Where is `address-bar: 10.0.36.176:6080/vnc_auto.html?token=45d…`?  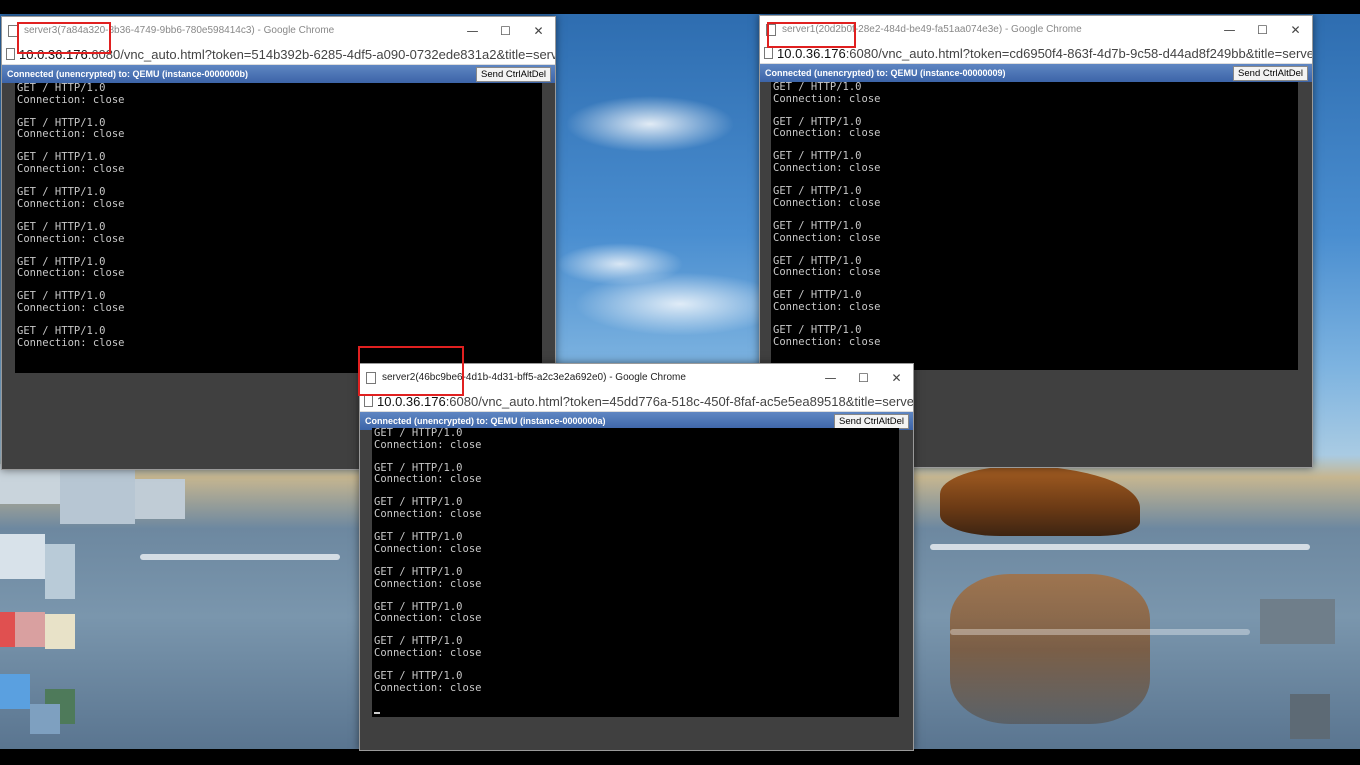
address-bar: 10.0.36.176:6080/vnc_auto.html?token=45d… is located at coordinates (636, 401).